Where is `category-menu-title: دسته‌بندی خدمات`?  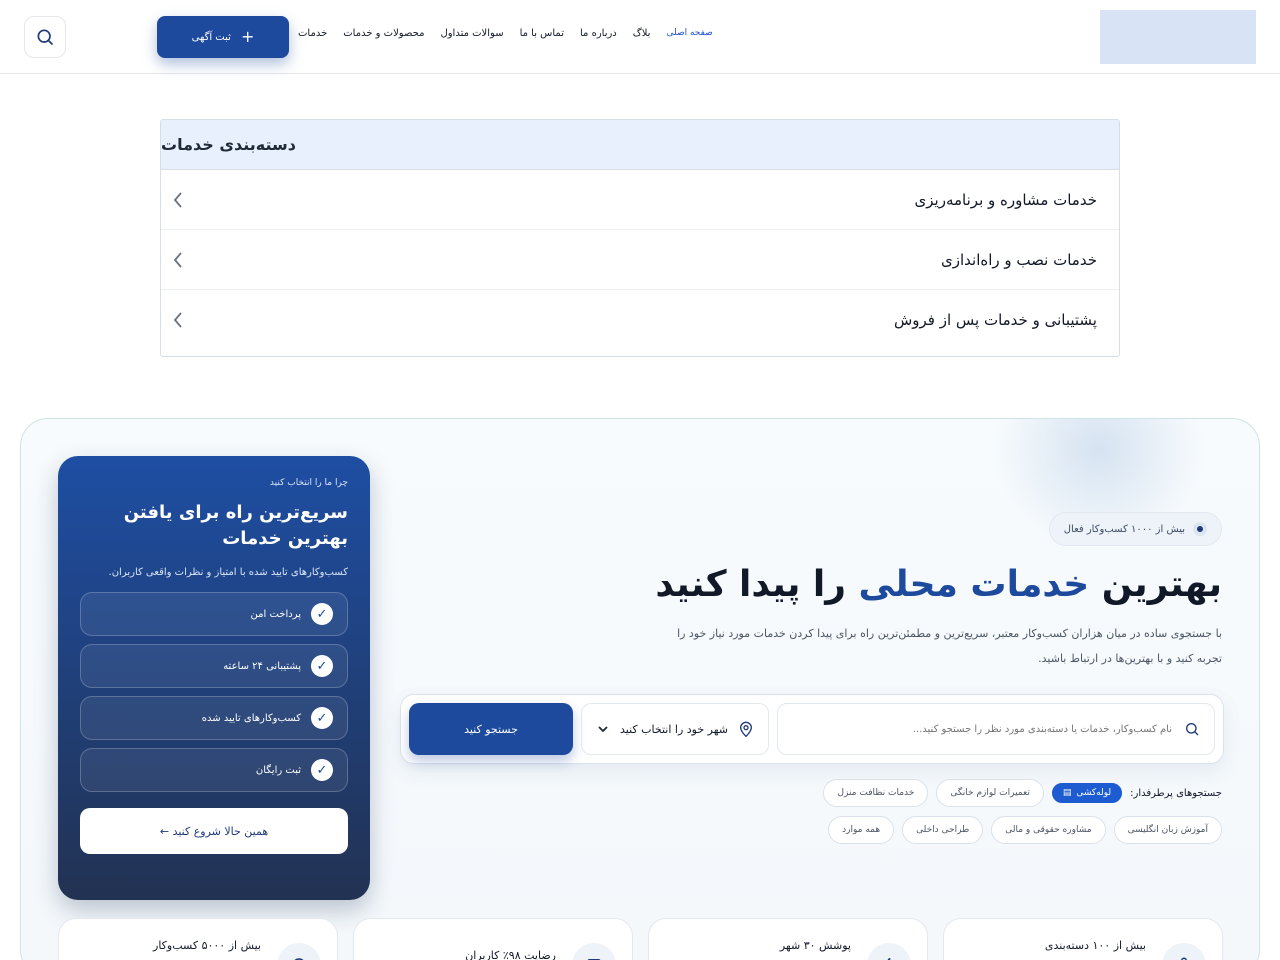 category-menu-title: دسته‌بندی خدمات is located at coordinates (640, 145).